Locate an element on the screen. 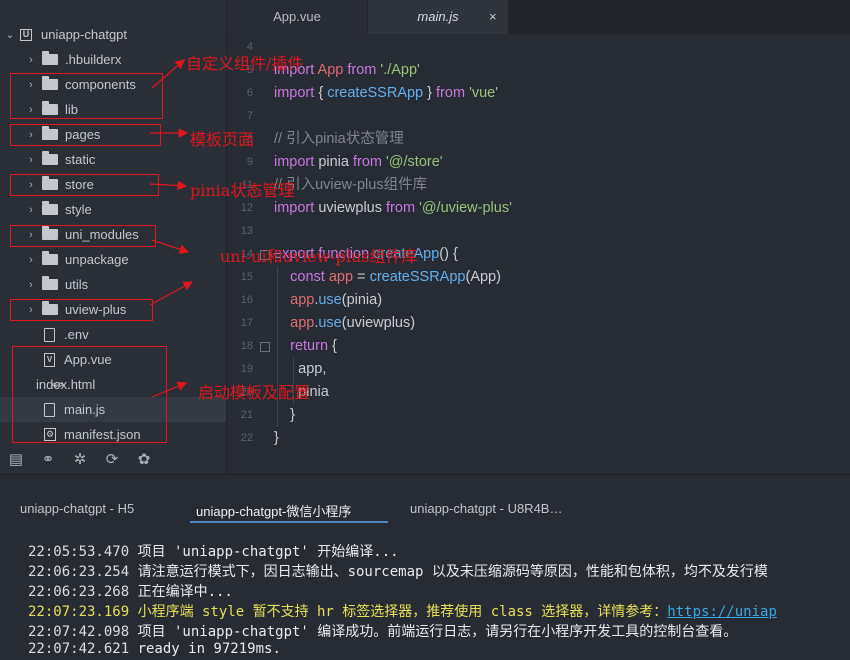  arrow-components is located at coordinates (168, 74).